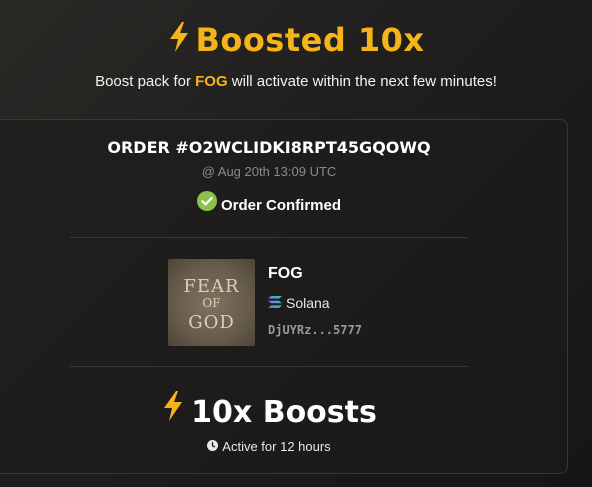 Image resolution: width=592 pixels, height=487 pixels. I want to click on solana-icon, so click(275, 303).